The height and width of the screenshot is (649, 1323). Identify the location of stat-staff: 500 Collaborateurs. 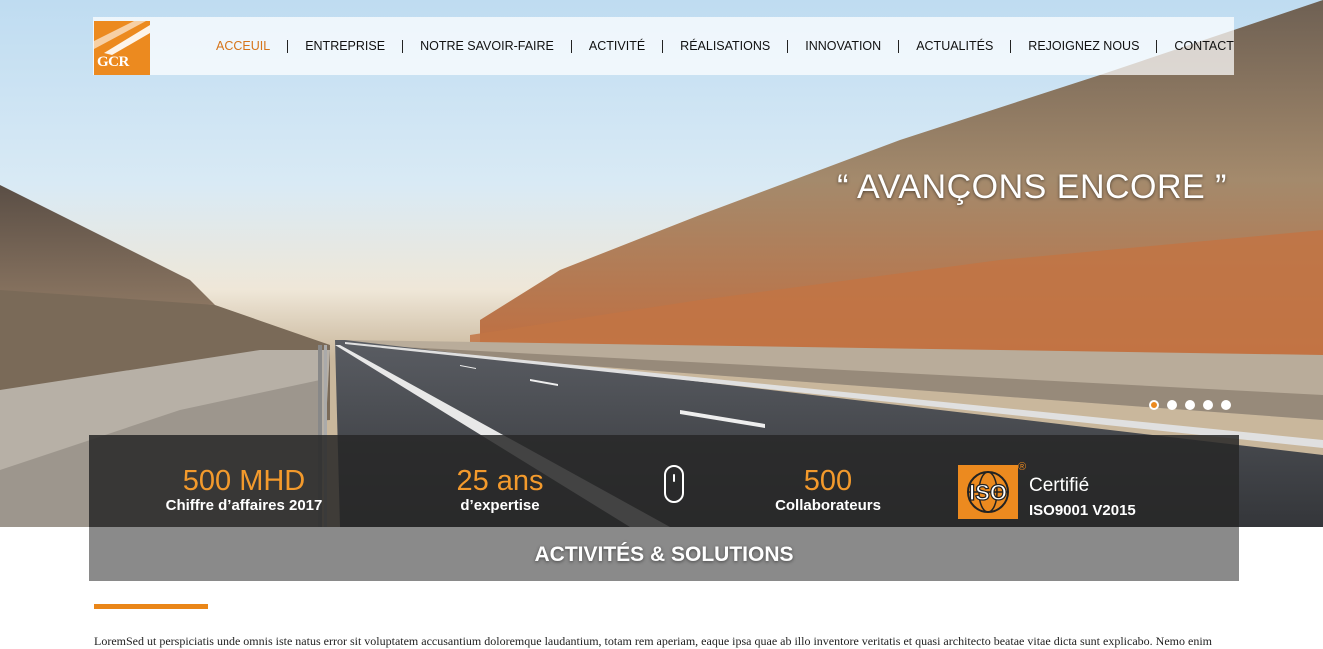
(828, 490).